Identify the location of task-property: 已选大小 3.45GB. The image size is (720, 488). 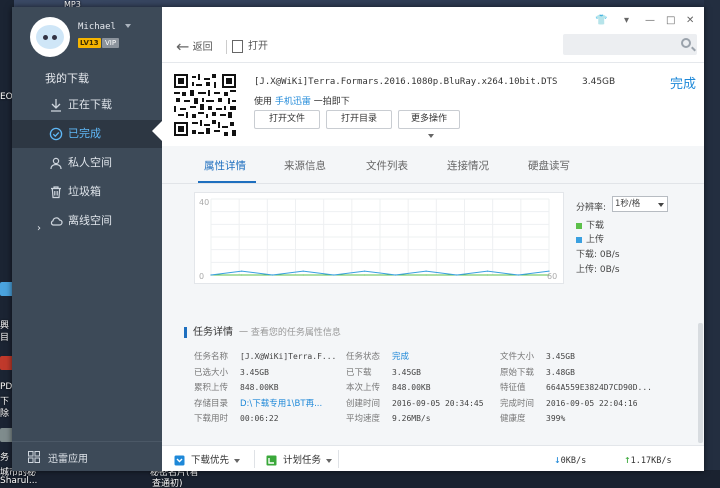
(231, 372).